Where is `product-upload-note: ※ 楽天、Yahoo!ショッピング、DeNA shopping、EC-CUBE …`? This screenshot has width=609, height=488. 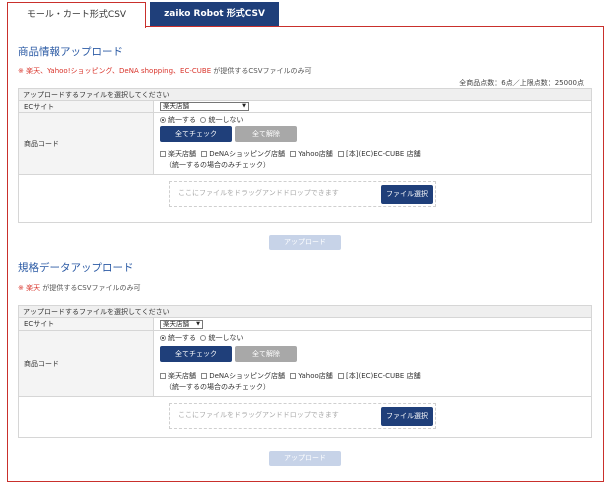 product-upload-note: ※ 楽天、Yahoo!ショッピング、DeNA shopping、EC-CUBE … is located at coordinates (165, 71).